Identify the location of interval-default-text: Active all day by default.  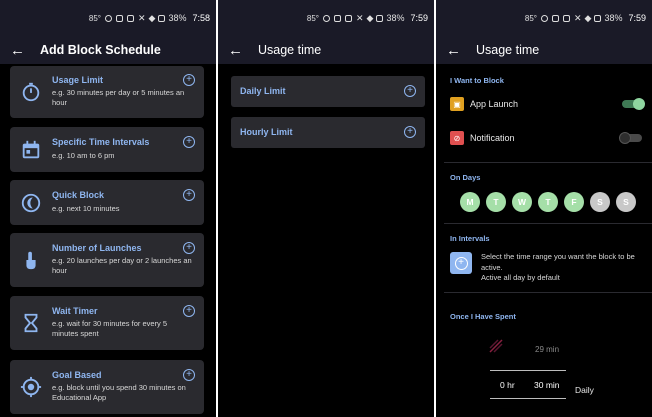
(520, 277).